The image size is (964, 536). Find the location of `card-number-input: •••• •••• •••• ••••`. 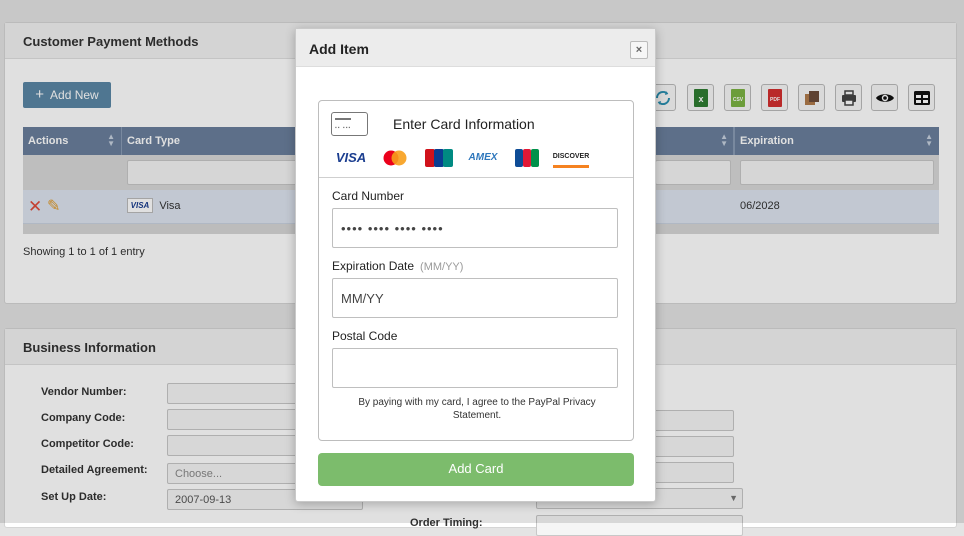

card-number-input: •••• •••• •••• •••• is located at coordinates (475, 228).